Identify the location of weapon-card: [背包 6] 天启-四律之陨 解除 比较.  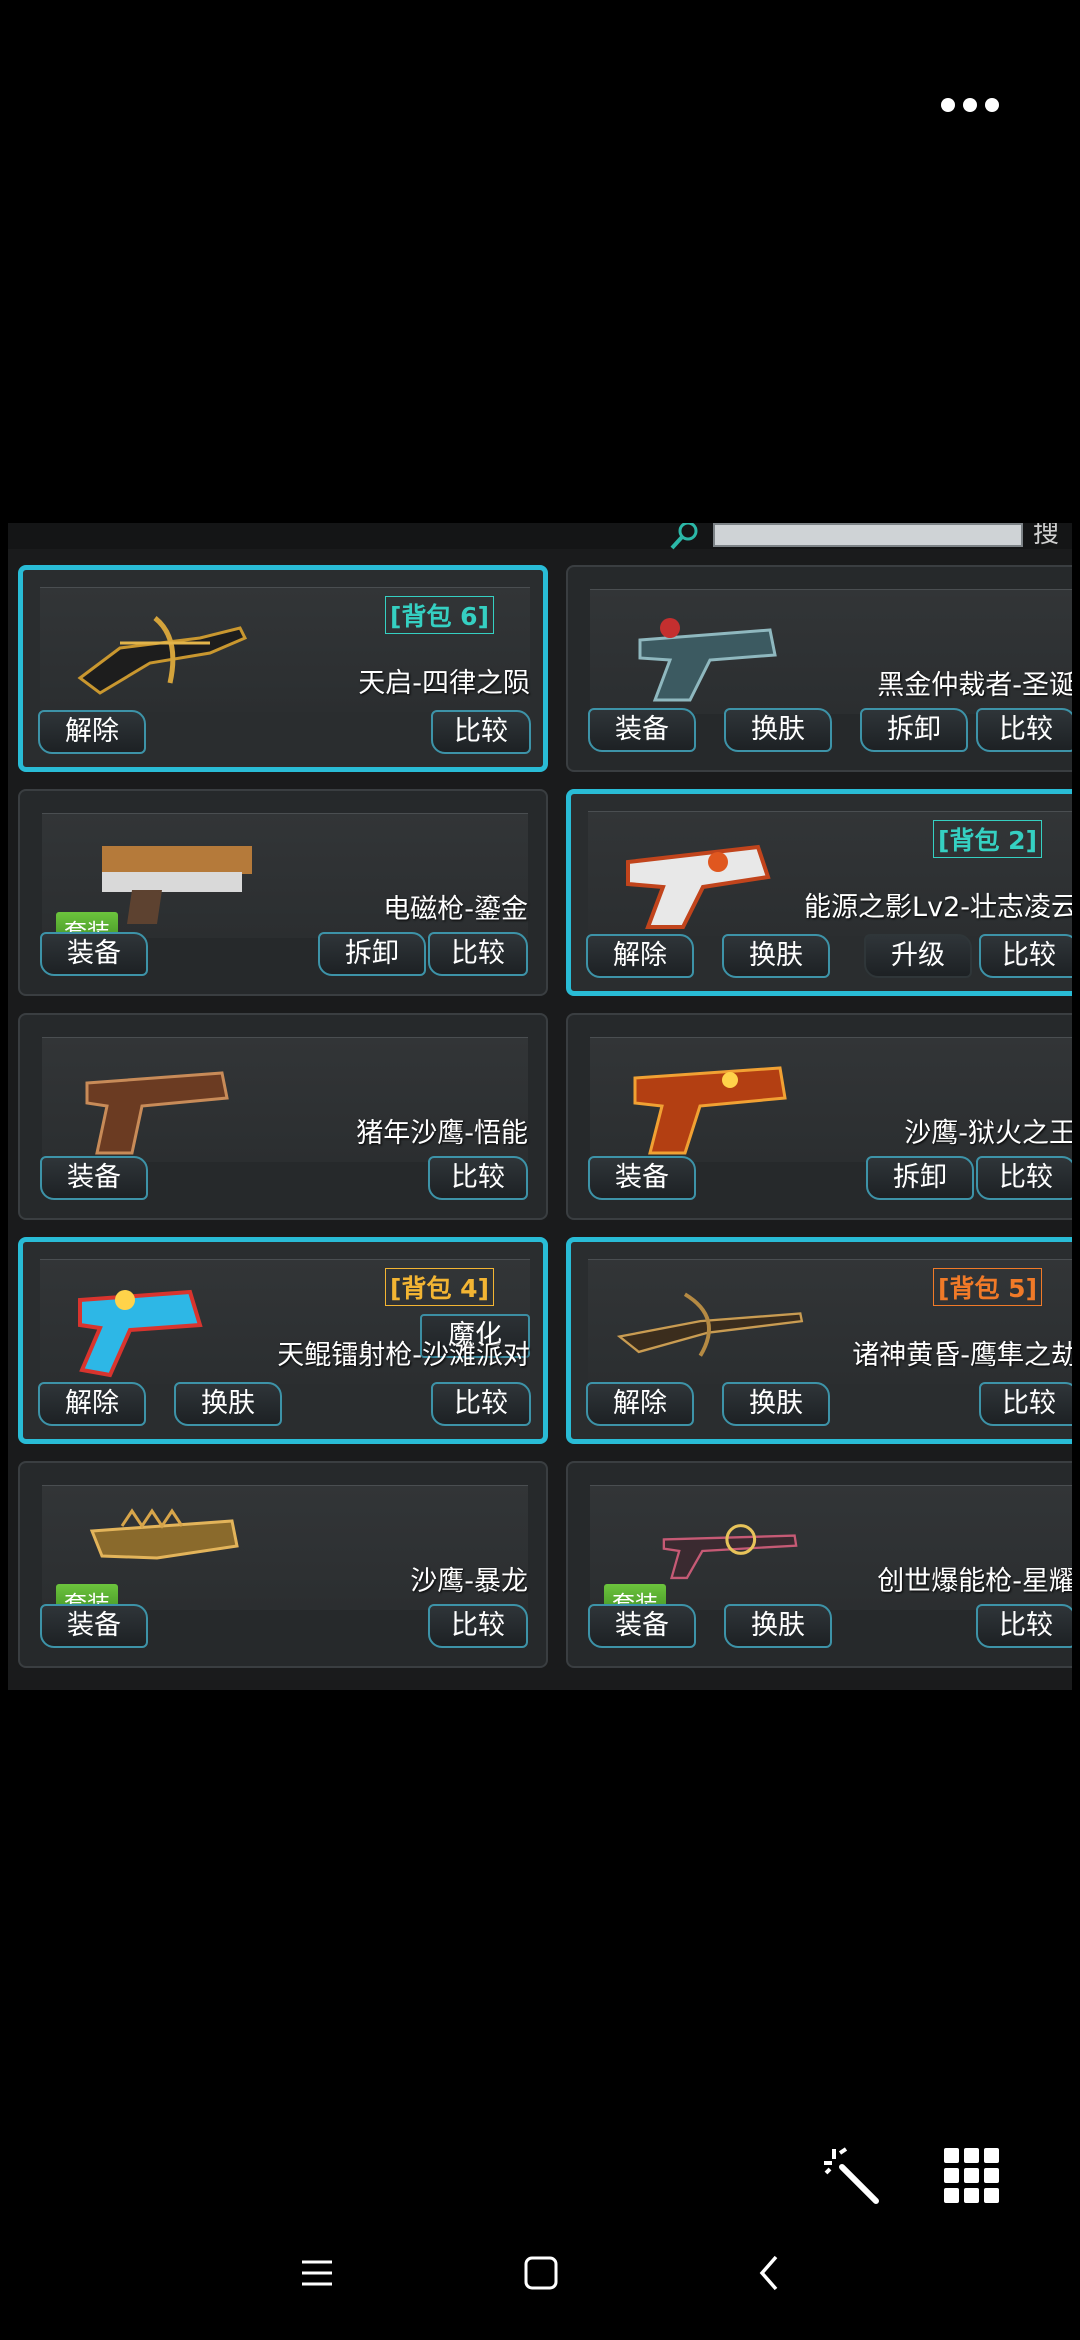
(283, 668).